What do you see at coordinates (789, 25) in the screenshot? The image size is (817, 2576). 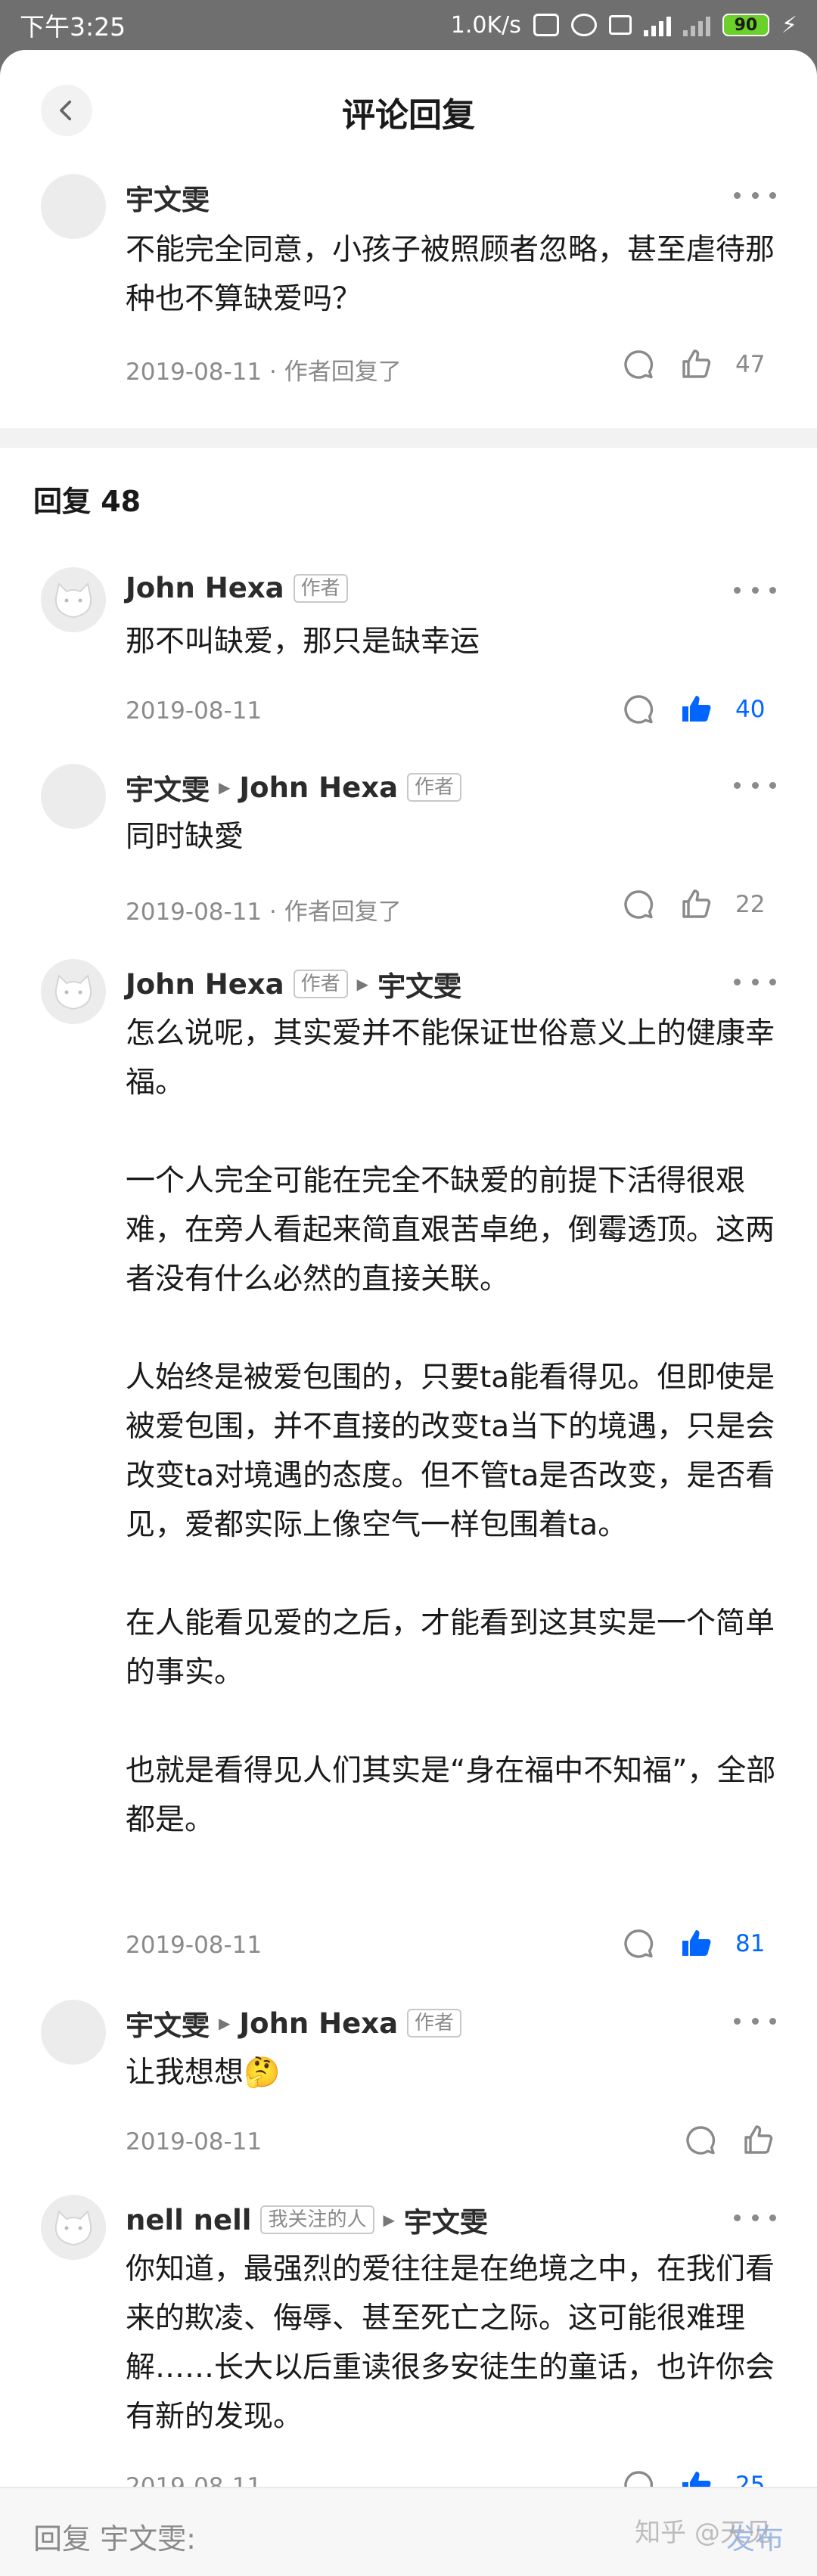 I see `charging-icon: ⚡` at bounding box center [789, 25].